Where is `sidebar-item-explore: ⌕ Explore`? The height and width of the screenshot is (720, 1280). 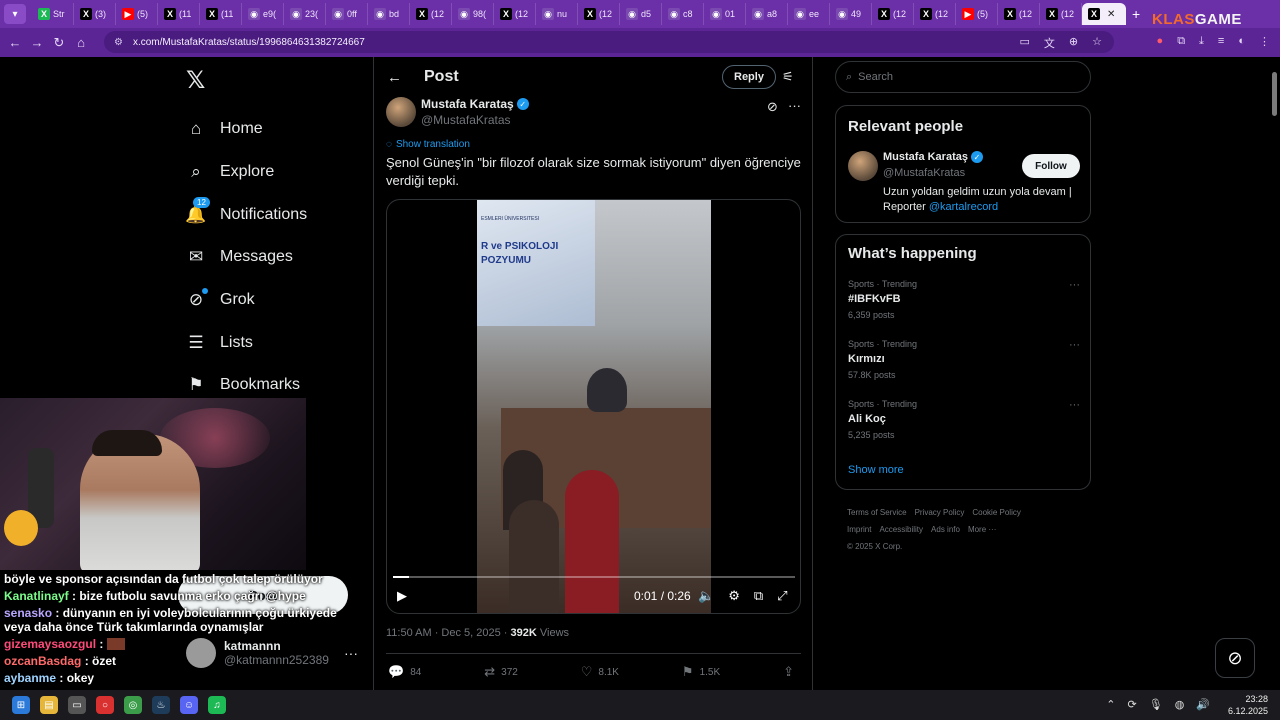
sidebar-item-explore: ⌕ Explore is located at coordinates (246, 172).